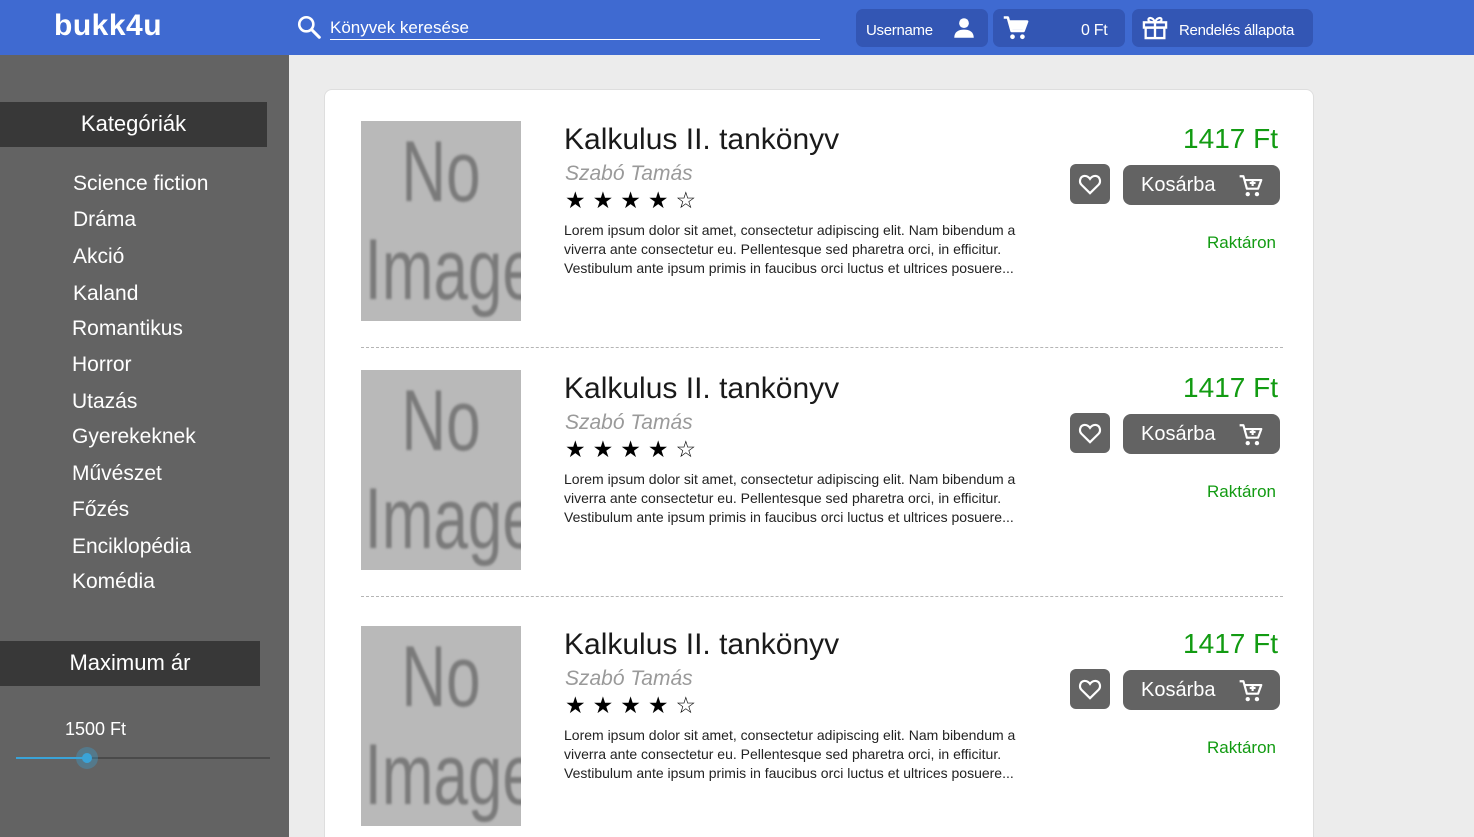 The image size is (1474, 837). Describe the element at coordinates (899, 30) in the screenshot. I see `username-label: Username` at that location.